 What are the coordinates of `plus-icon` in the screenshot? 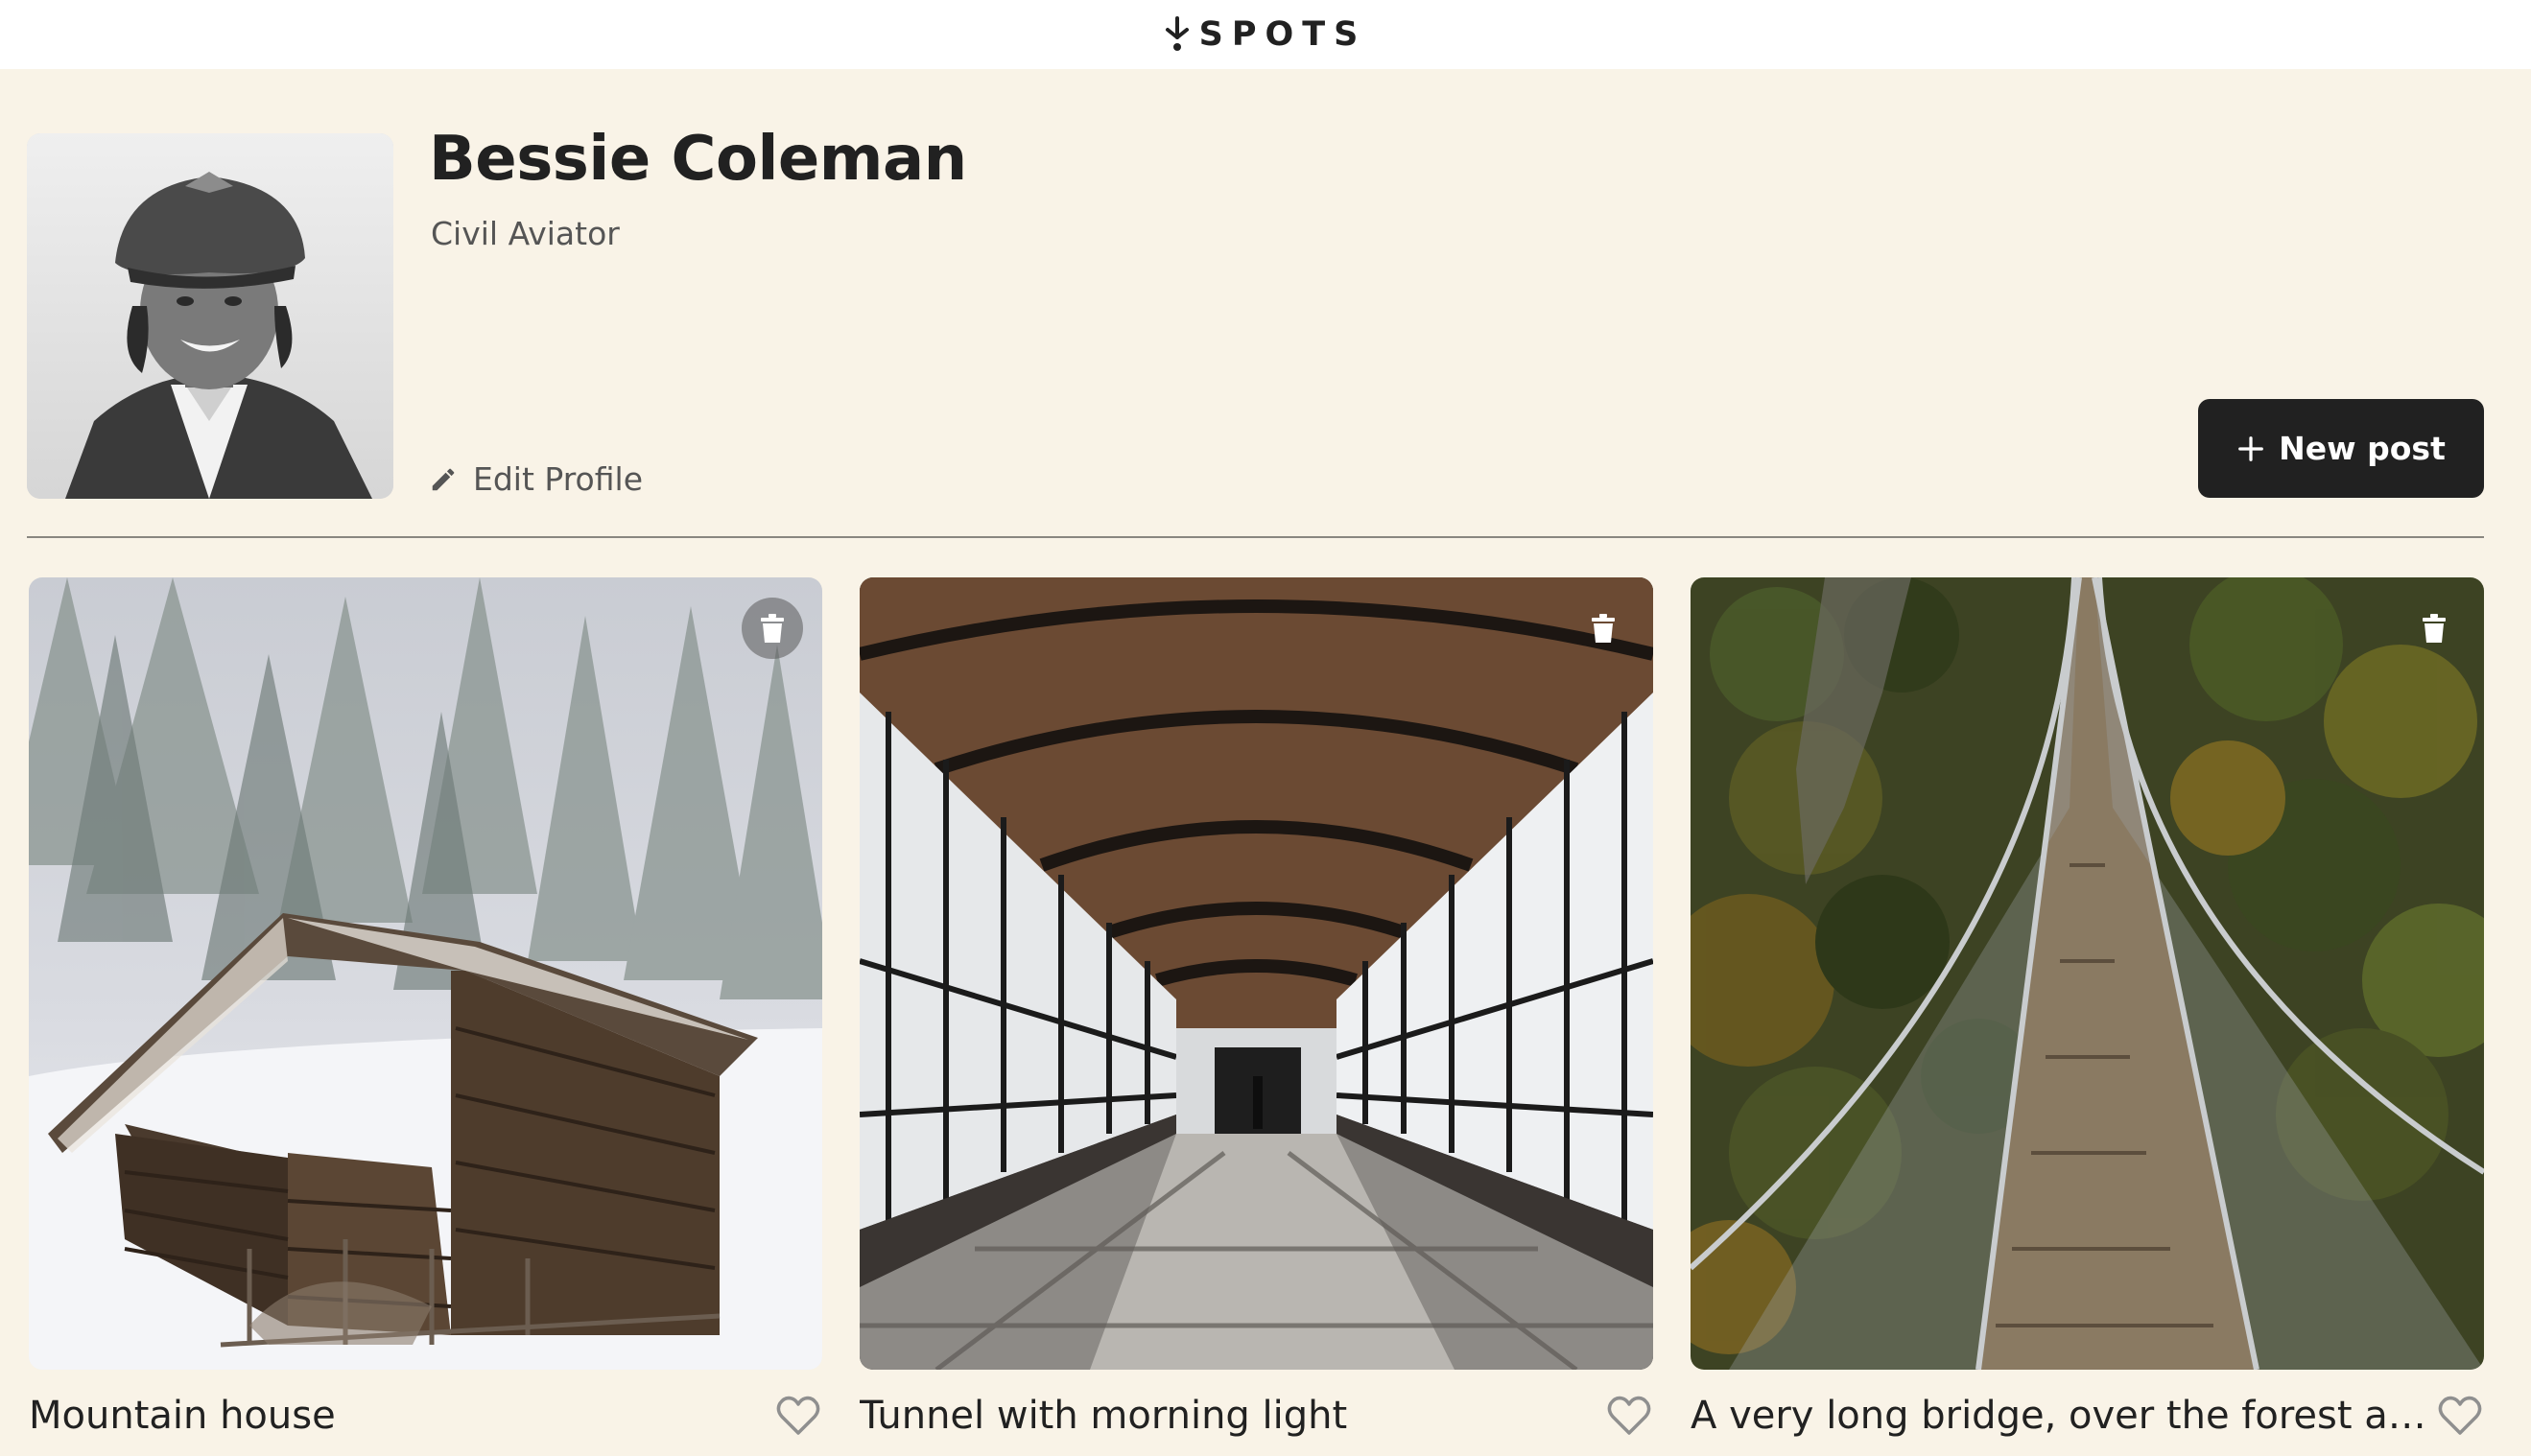 It's located at (2251, 448).